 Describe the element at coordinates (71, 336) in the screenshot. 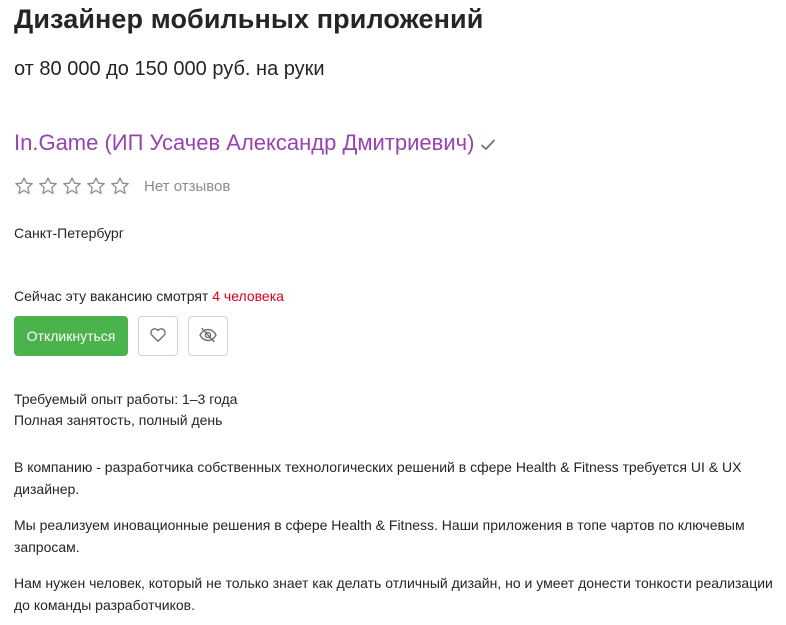

I see `apply-button: Откликнуться` at that location.